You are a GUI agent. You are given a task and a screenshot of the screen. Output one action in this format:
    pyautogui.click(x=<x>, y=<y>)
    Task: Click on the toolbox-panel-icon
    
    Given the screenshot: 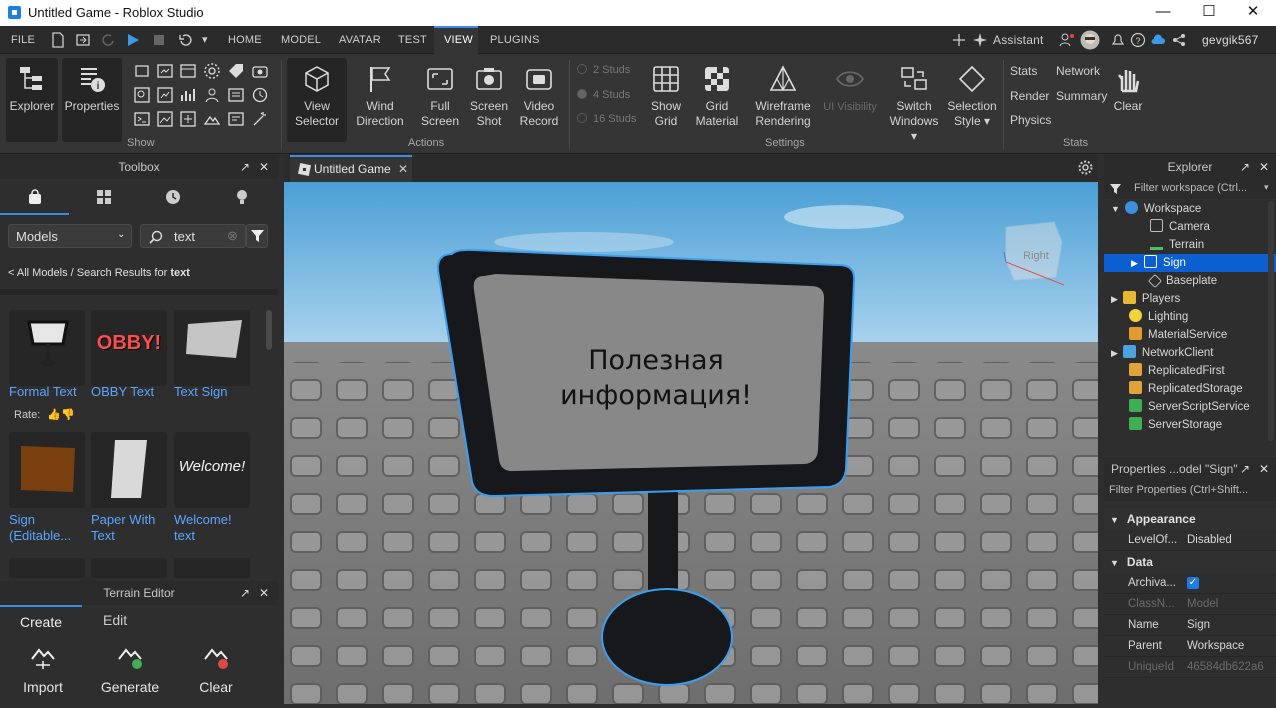 What is the action you would take?
    pyautogui.click(x=142, y=71)
    